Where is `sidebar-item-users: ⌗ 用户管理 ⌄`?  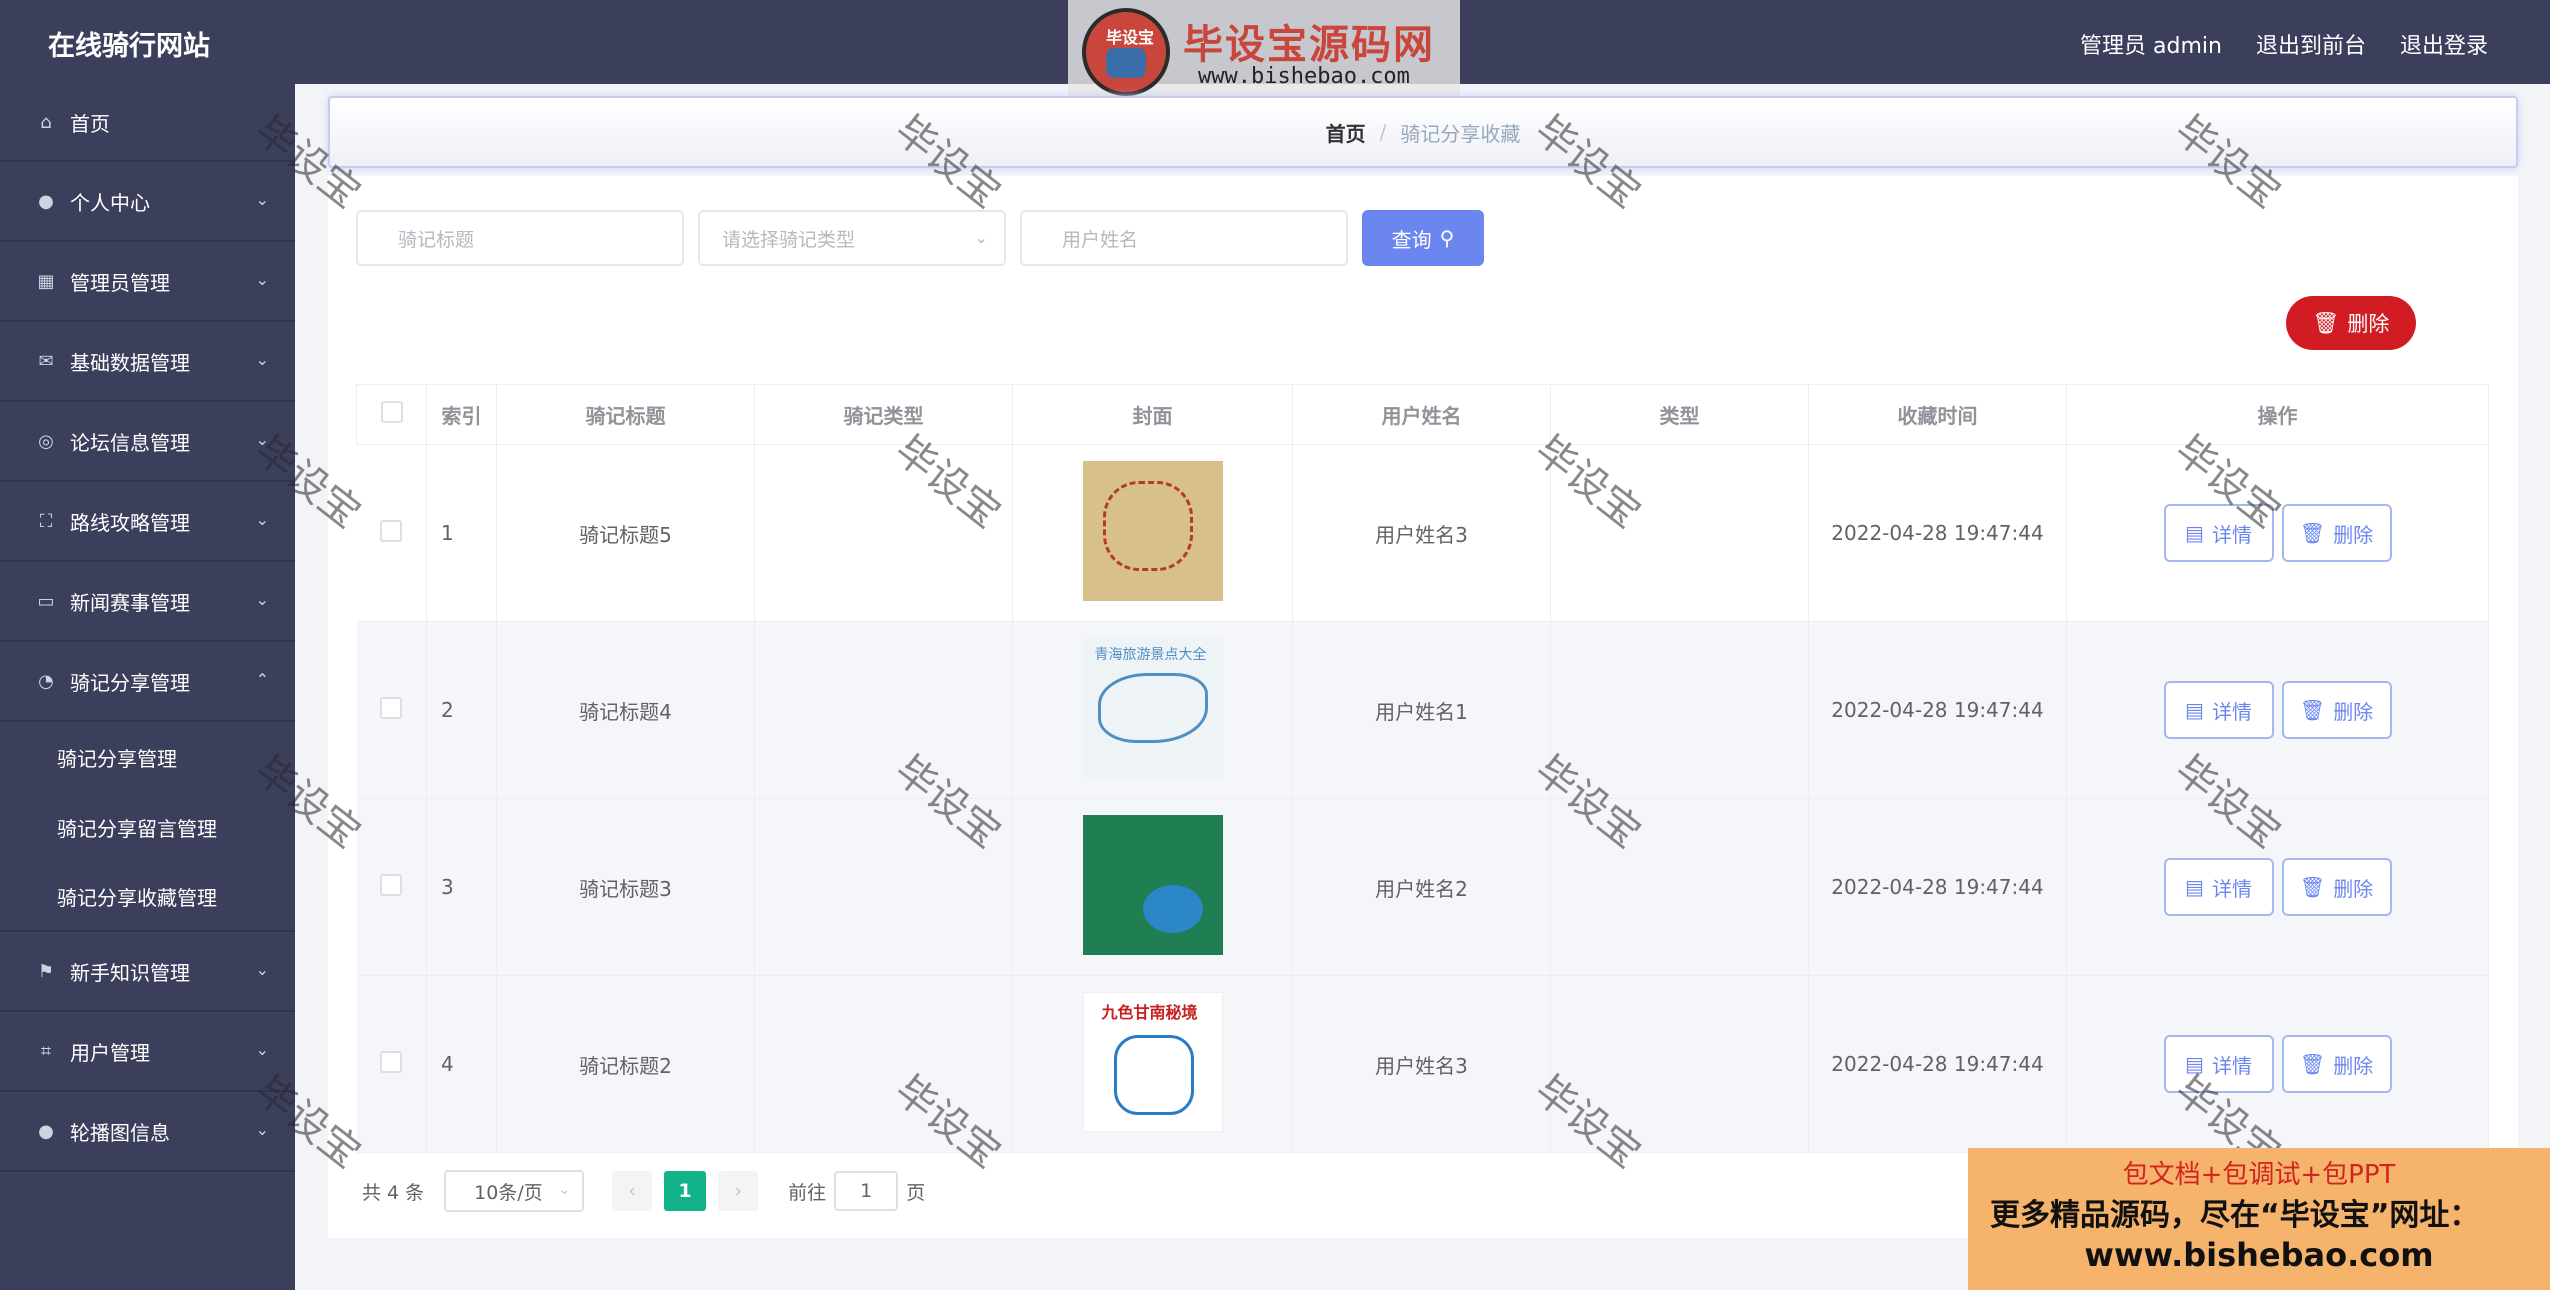
sidebar-item-users: ⌗ 用户管理 ⌄ is located at coordinates (147, 1052).